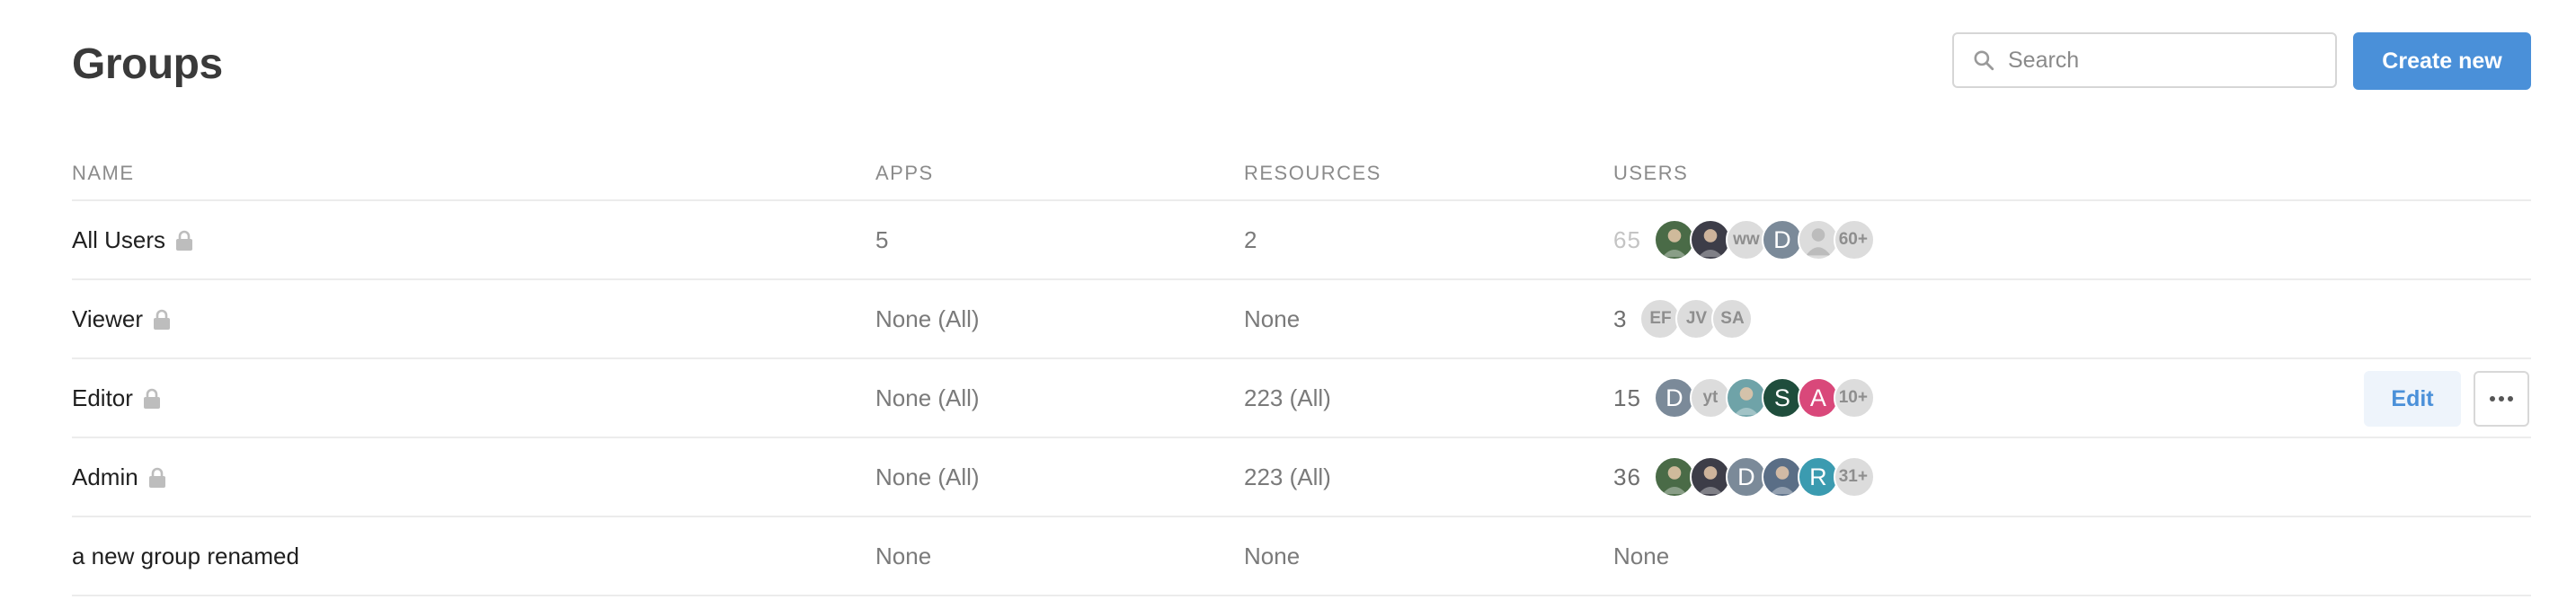  Describe the element at coordinates (1818, 242) in the screenshot. I see `default-user-icon` at that location.